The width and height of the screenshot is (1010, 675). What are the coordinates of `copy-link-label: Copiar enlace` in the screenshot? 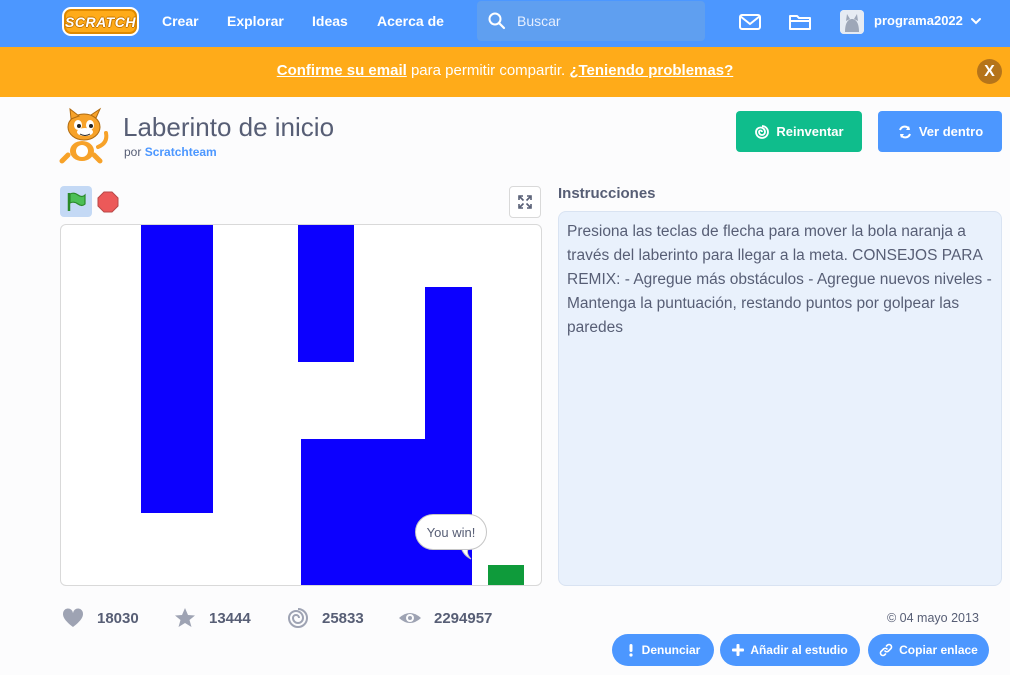 It's located at (938, 650).